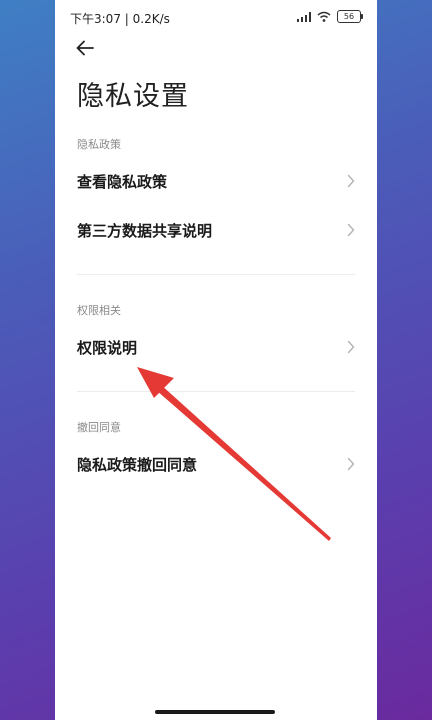  Describe the element at coordinates (122, 182) in the screenshot. I see `item-label: 查看隐私政策` at that location.